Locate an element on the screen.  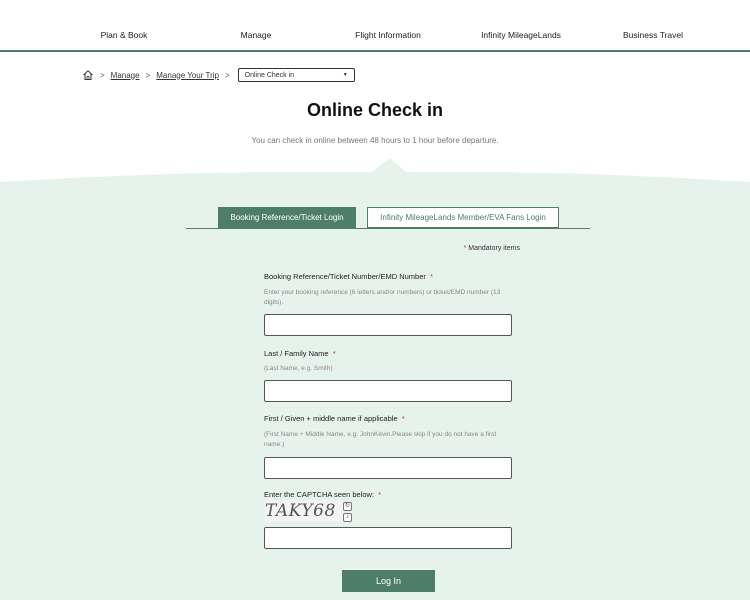
captcha-image: TAKY68 is located at coordinates (304, 511).